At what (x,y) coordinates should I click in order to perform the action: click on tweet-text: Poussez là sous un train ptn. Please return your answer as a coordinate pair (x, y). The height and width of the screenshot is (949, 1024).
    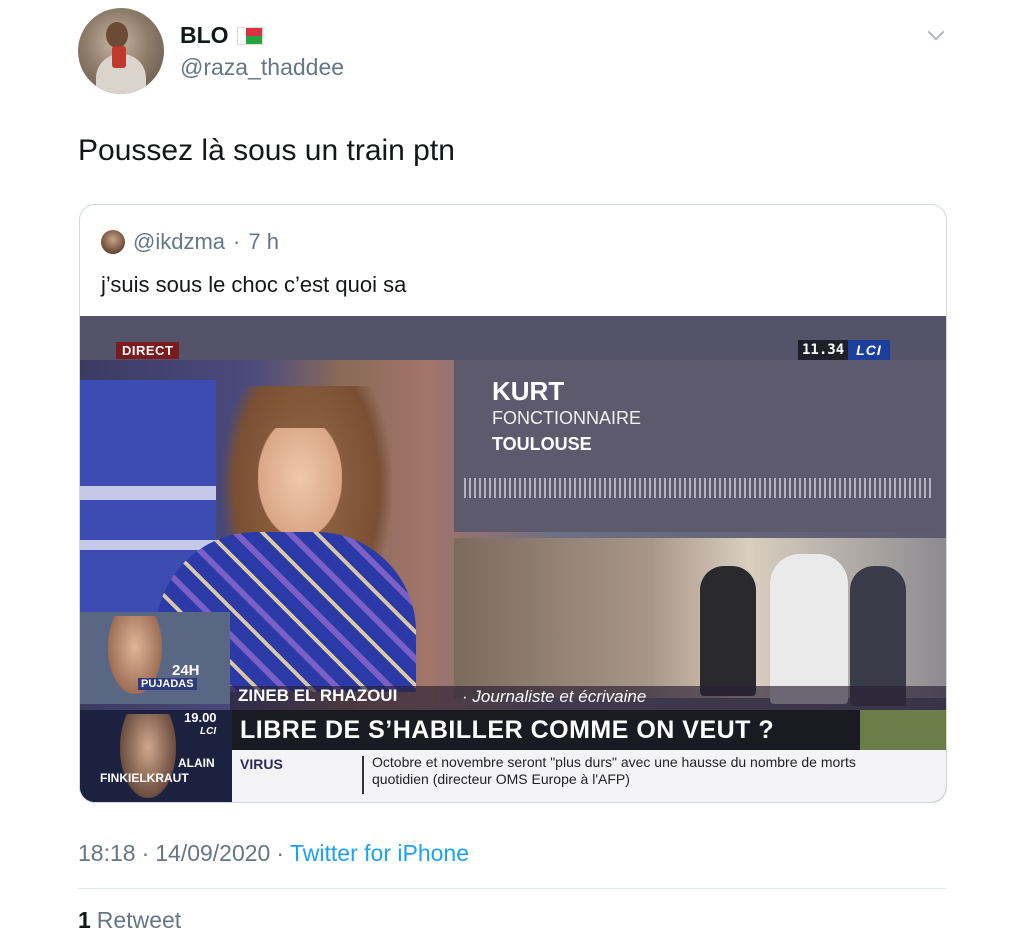
    Looking at the image, I should click on (266, 150).